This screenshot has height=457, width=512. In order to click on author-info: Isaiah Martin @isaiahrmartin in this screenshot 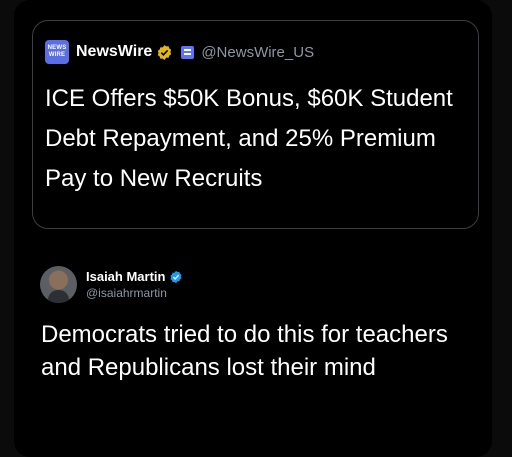, I will do `click(134, 284)`.